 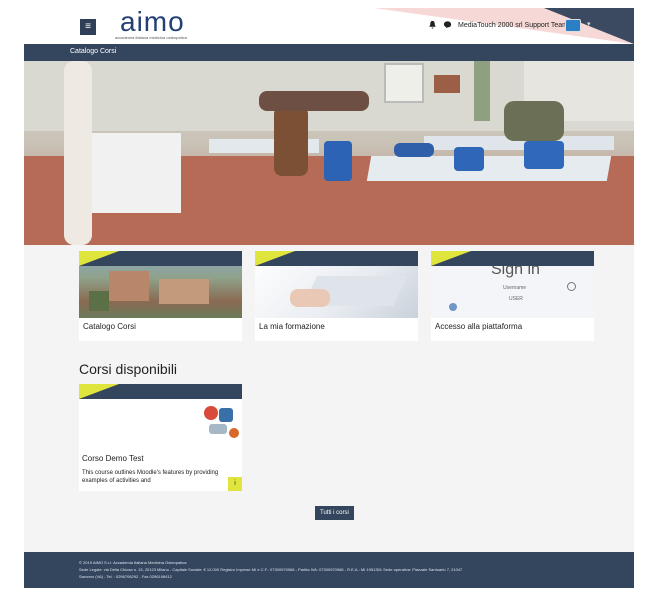 What do you see at coordinates (516, 299) in the screenshot?
I see `signin-user-value: USER` at bounding box center [516, 299].